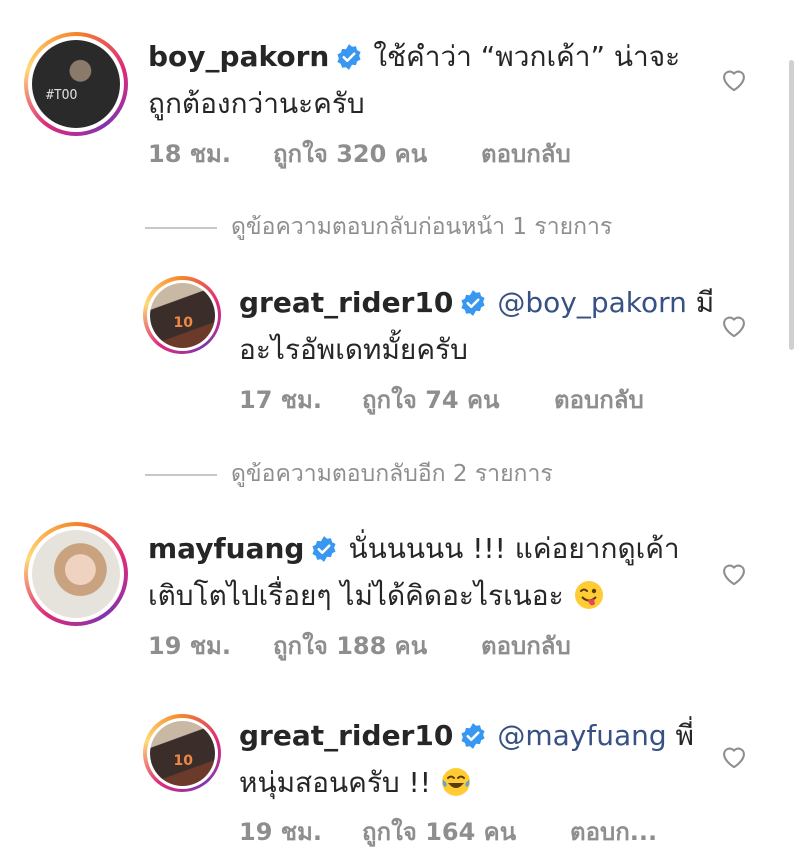 The width and height of the screenshot is (800, 867). Describe the element at coordinates (256, 103) in the screenshot. I see `comment-body-line2: ถูกต้องกว่านะครับ` at that location.